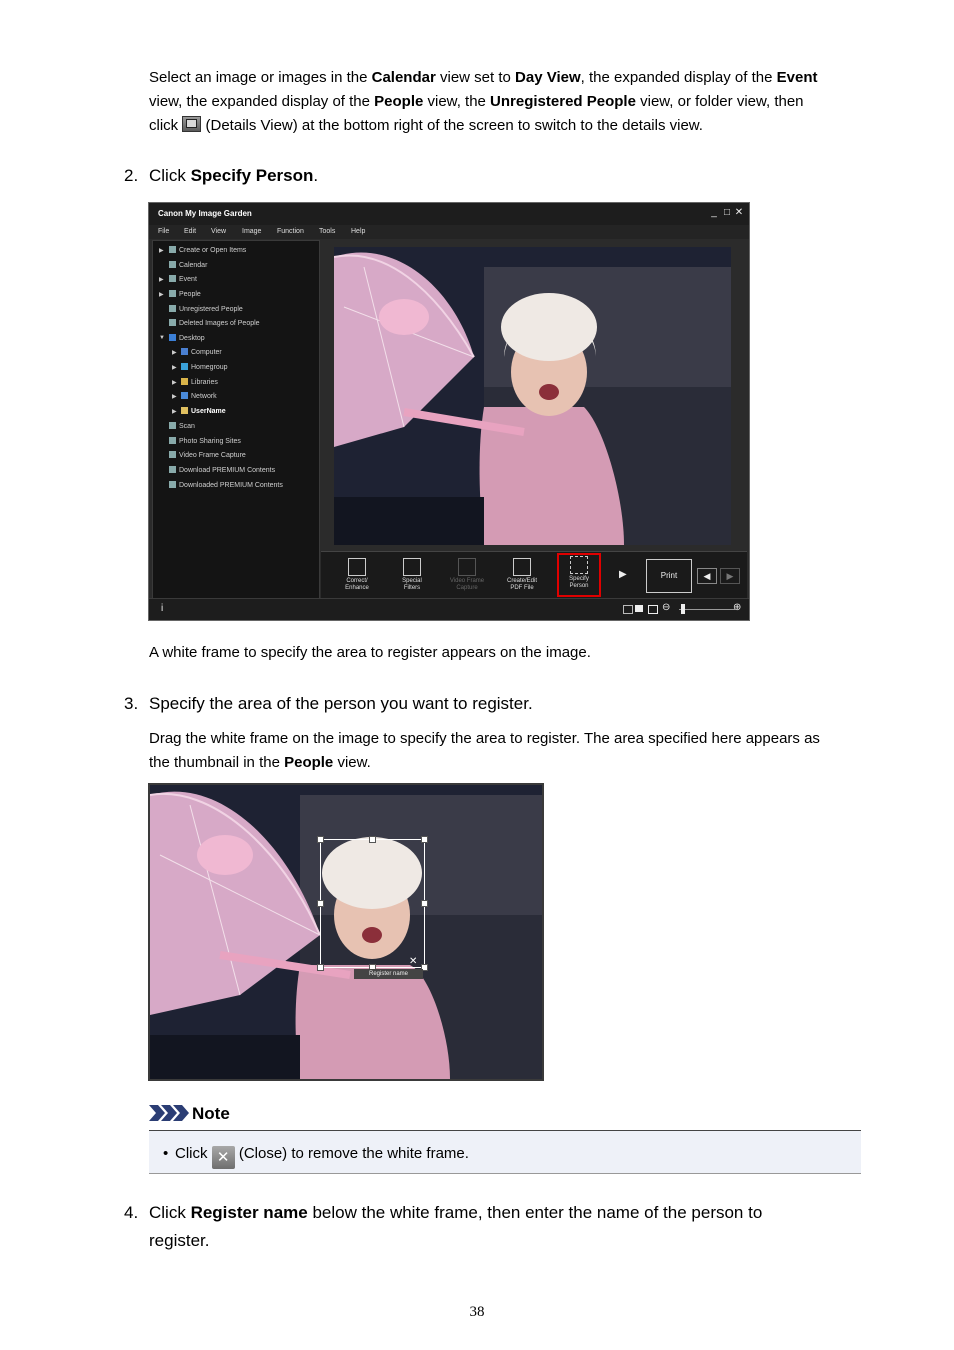 The height and width of the screenshot is (1350, 954). Describe the element at coordinates (218, 231) in the screenshot. I see `menu-view: View` at that location.